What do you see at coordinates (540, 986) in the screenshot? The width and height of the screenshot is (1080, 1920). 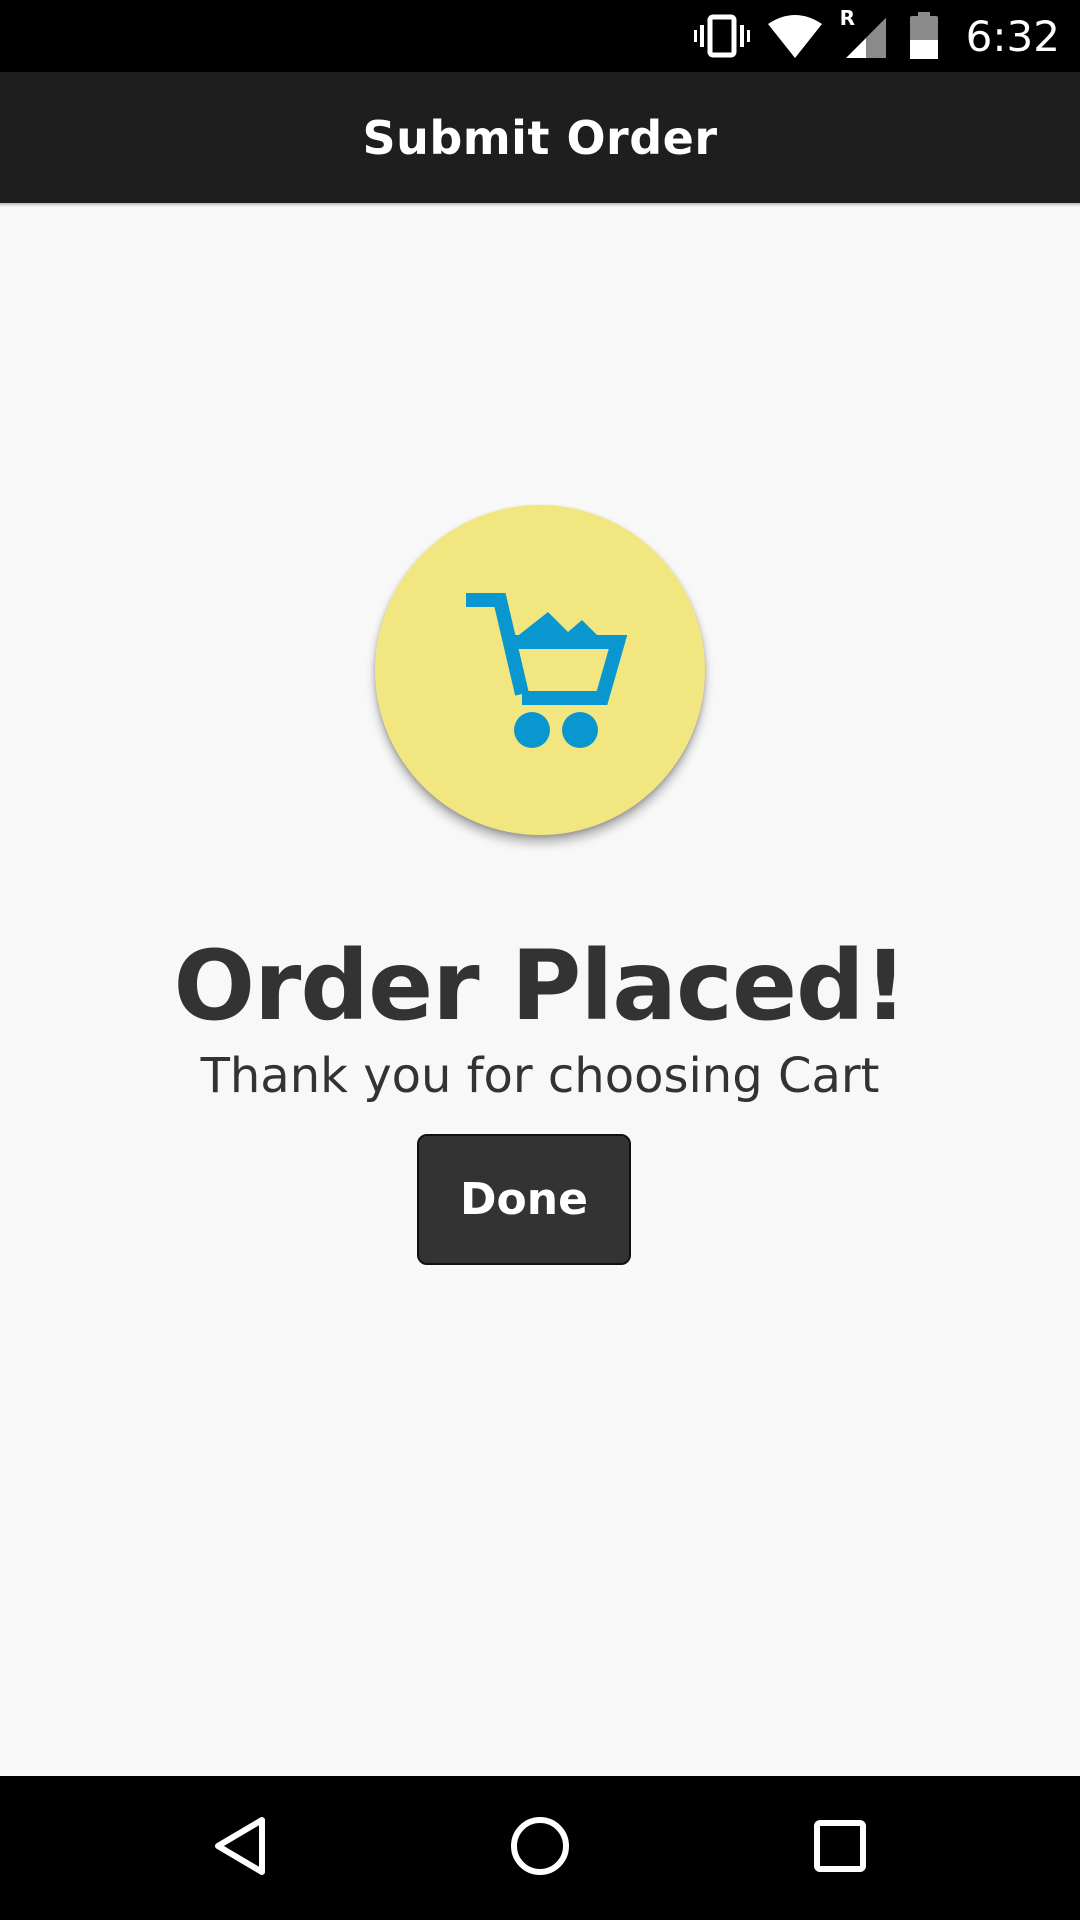 I see `order-placed-headline: Order Placed!` at bounding box center [540, 986].